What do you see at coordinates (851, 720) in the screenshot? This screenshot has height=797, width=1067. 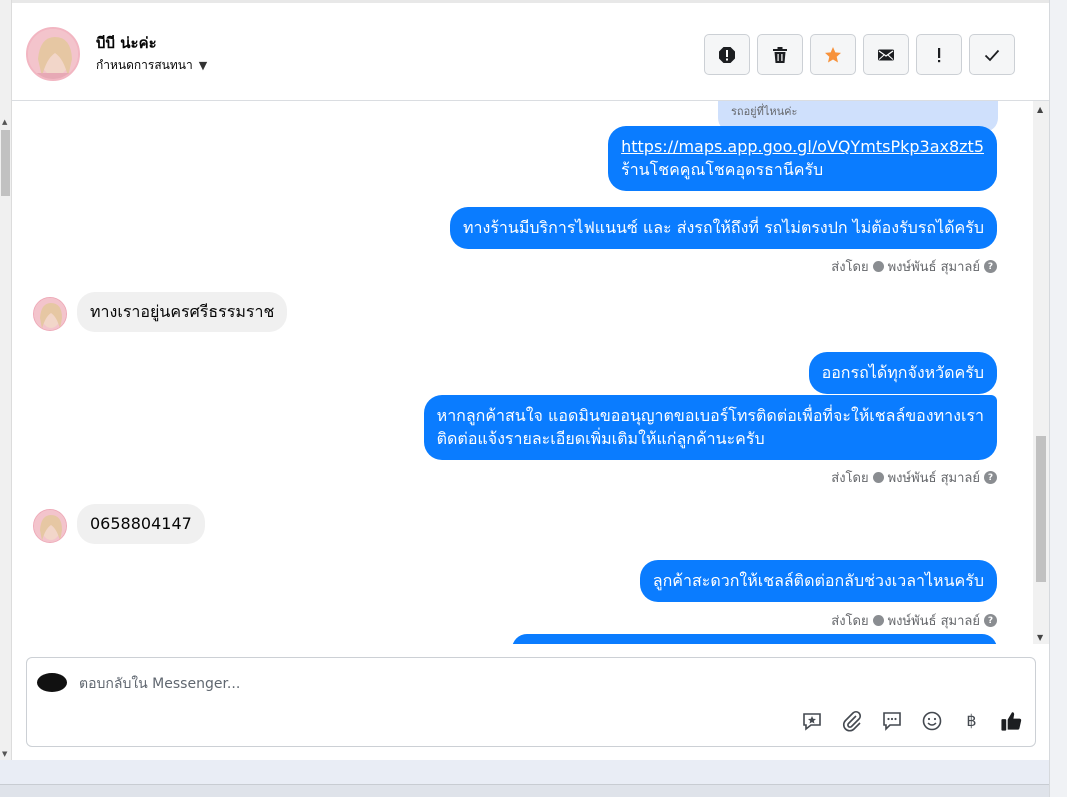 I see `attachment-icon` at bounding box center [851, 720].